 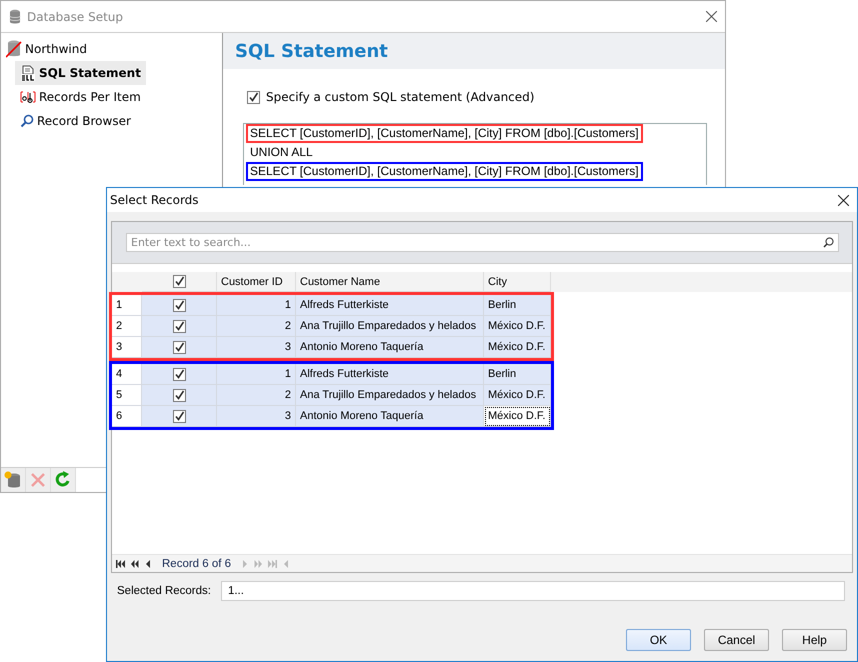 I want to click on row-number: 3, so click(x=127, y=347).